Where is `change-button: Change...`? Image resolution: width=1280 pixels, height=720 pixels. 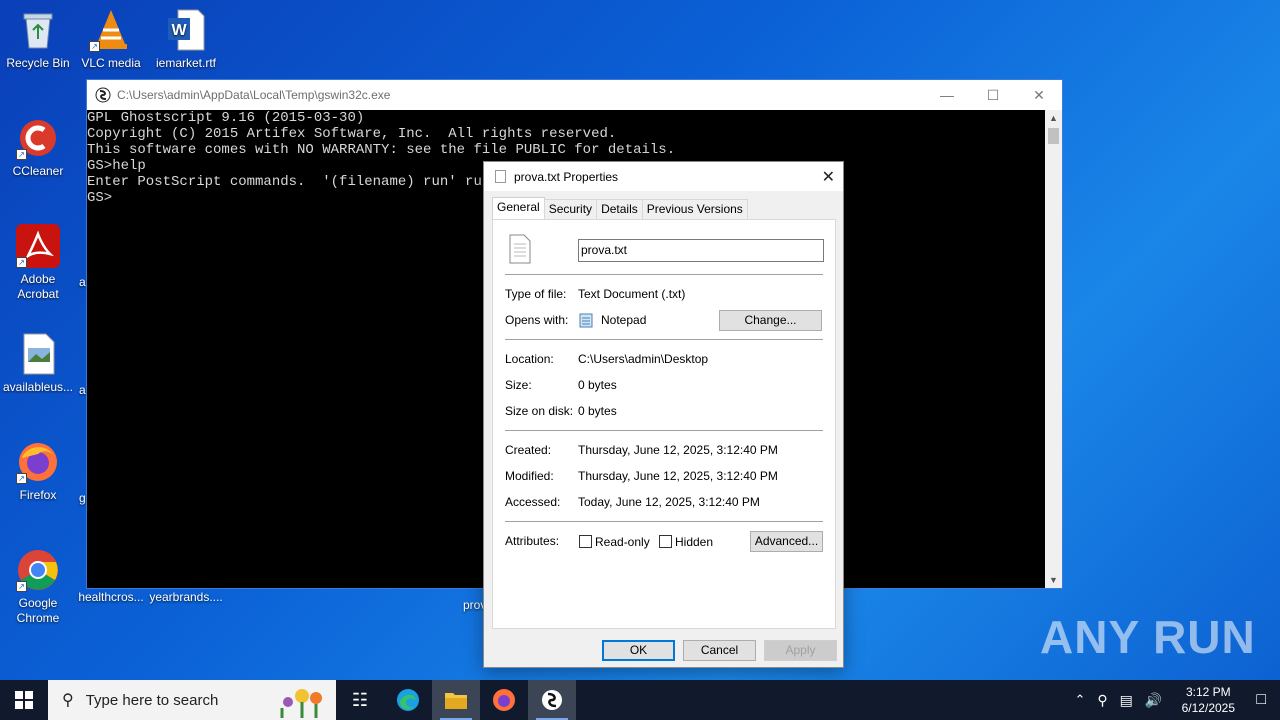 change-button: Change... is located at coordinates (770, 320).